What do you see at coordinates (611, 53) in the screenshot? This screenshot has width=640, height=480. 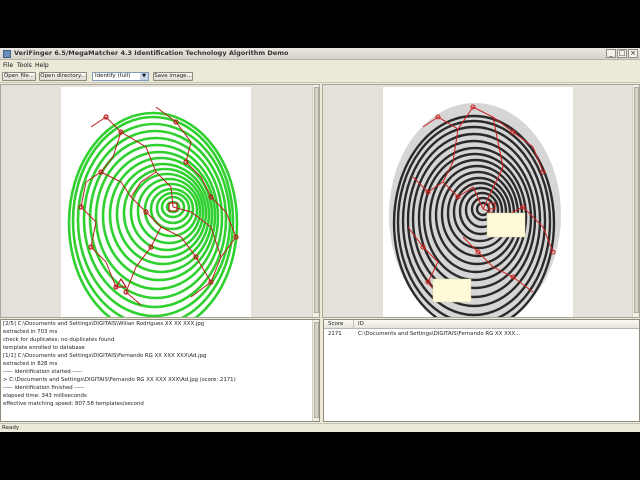 I see `minimize-button: _` at bounding box center [611, 53].